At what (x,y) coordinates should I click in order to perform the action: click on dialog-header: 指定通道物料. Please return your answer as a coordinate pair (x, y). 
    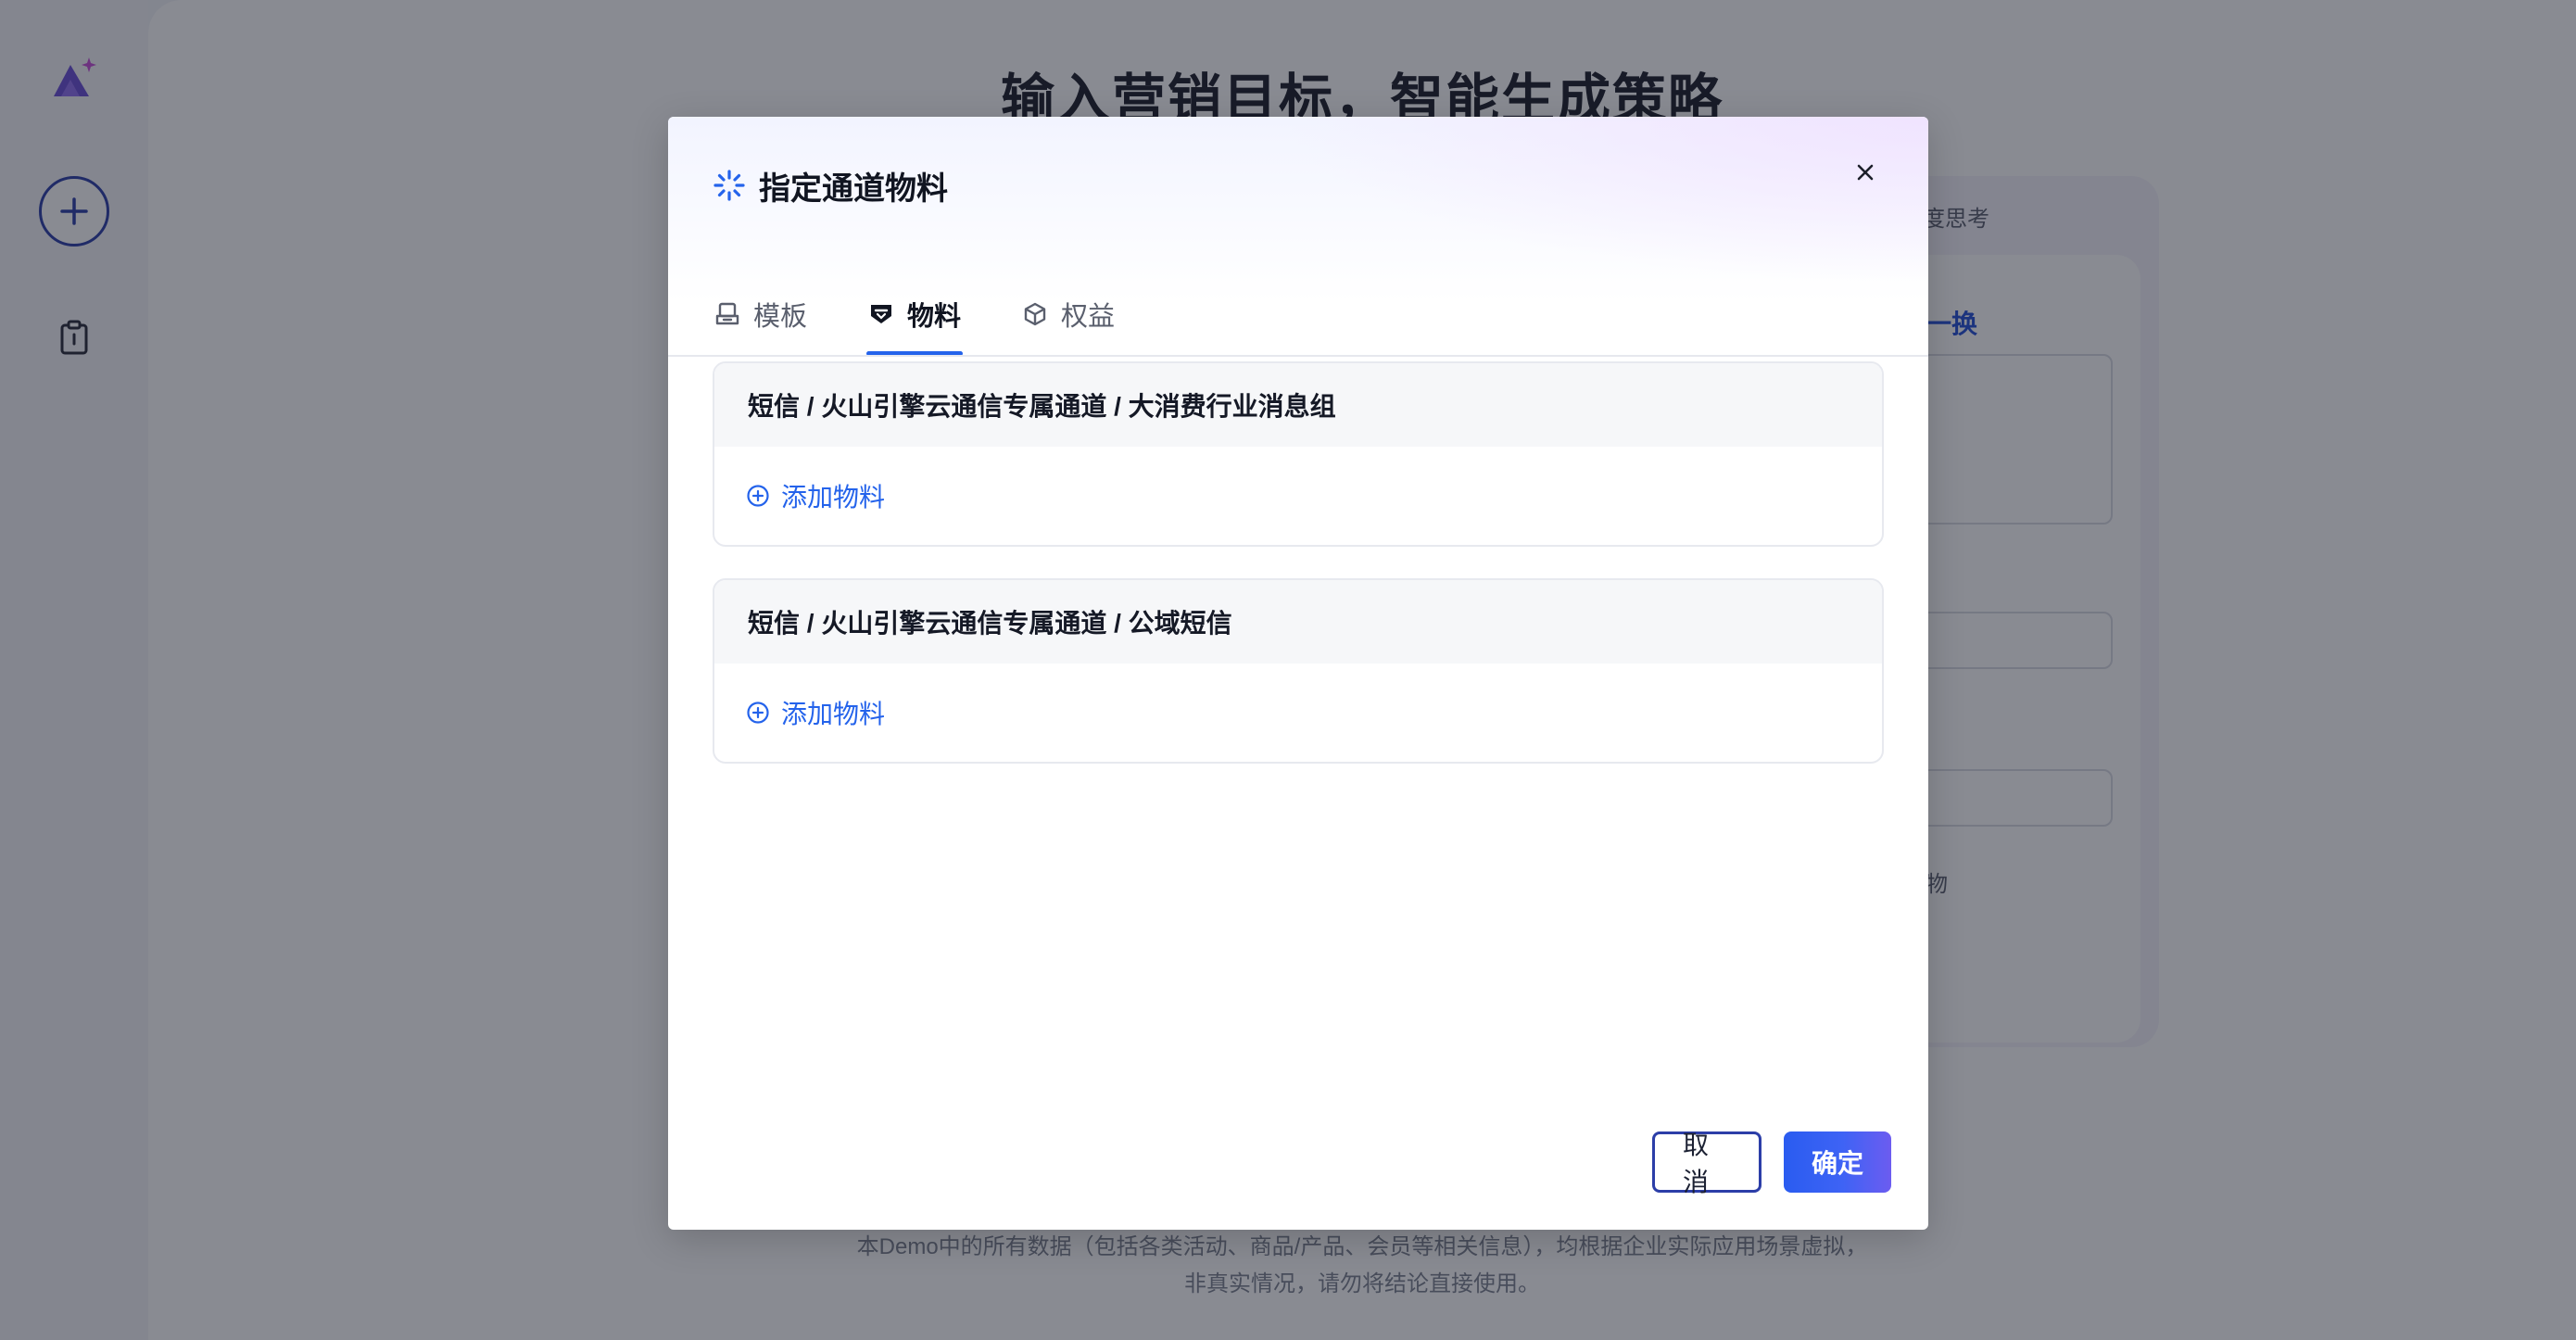
    Looking at the image, I should click on (830, 185).